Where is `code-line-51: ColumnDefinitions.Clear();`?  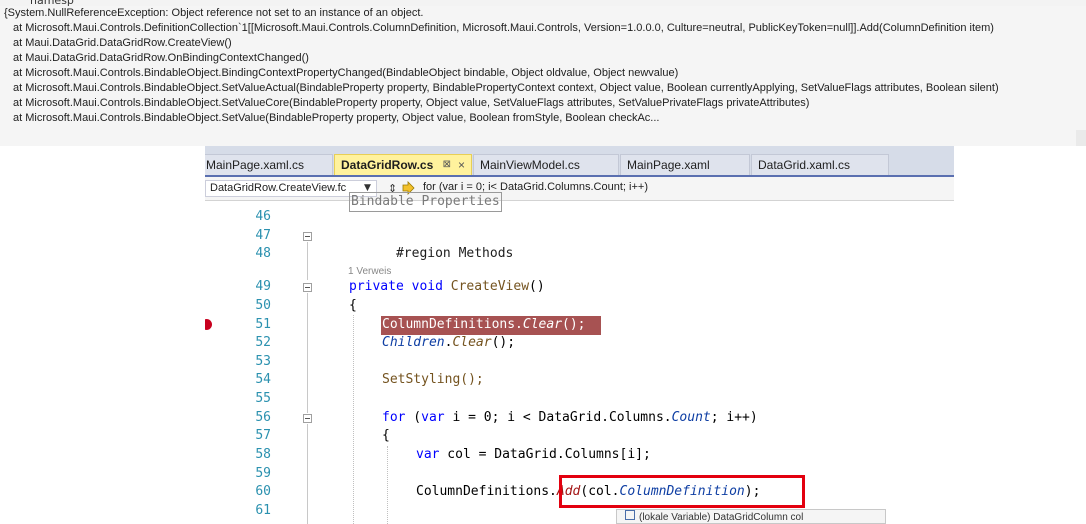 code-line-51: ColumnDefinitions.Clear(); is located at coordinates (484, 325).